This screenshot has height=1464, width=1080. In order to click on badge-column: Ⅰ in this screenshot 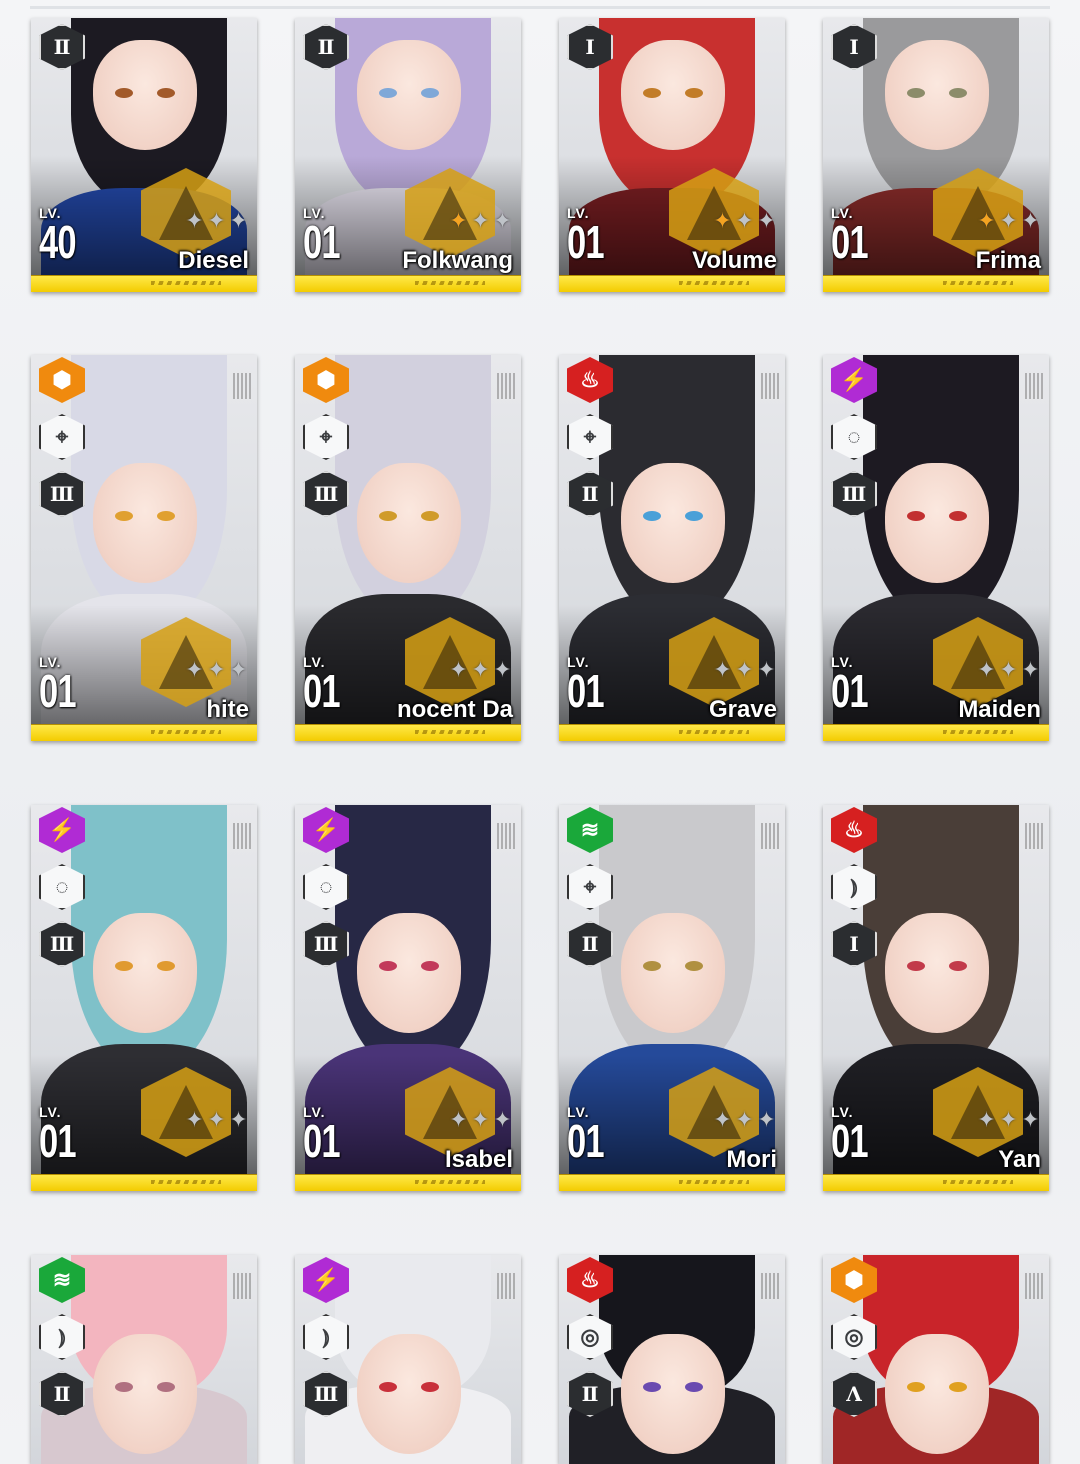, I will do `click(854, 47)`.